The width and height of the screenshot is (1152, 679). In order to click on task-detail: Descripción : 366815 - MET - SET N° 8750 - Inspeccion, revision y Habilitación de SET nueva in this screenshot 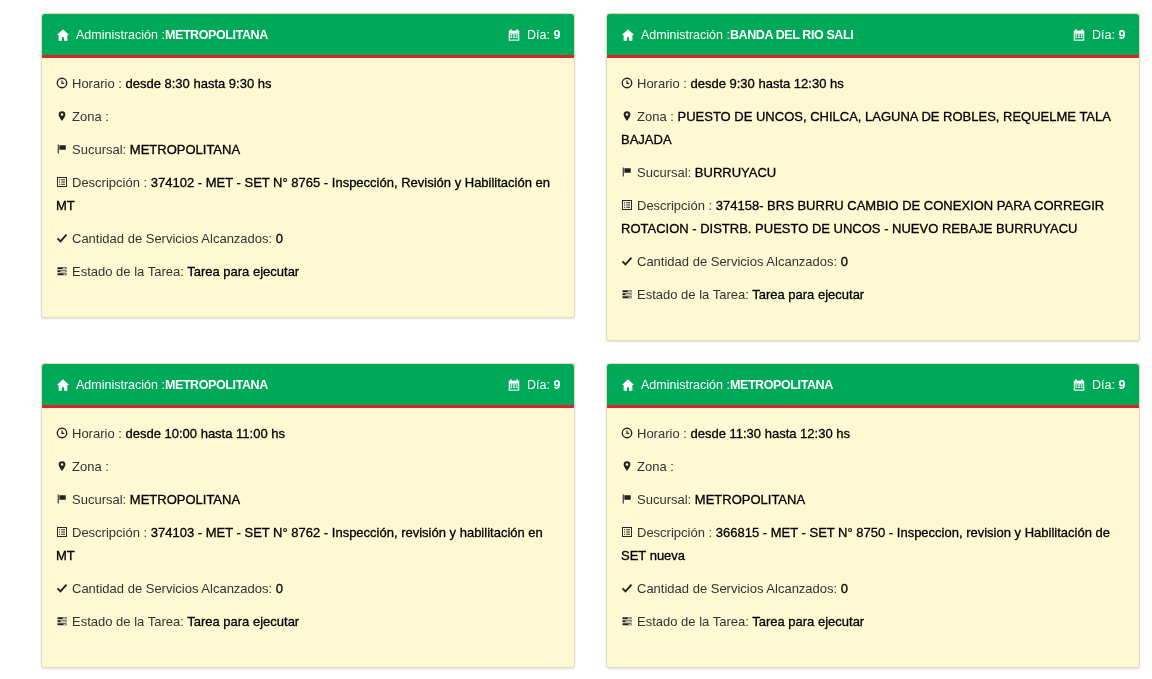, I will do `click(866, 544)`.